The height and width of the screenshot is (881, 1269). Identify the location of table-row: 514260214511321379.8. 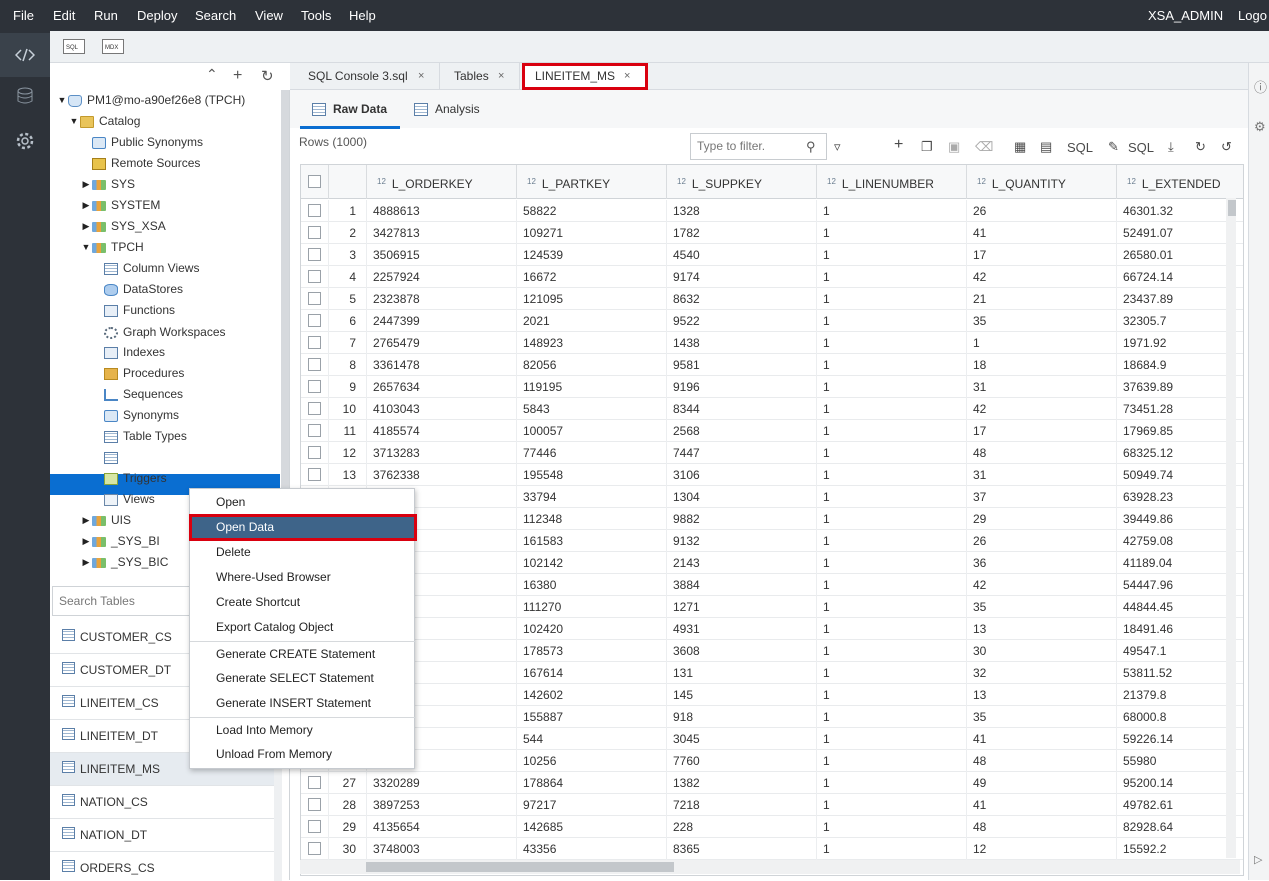
(772, 695).